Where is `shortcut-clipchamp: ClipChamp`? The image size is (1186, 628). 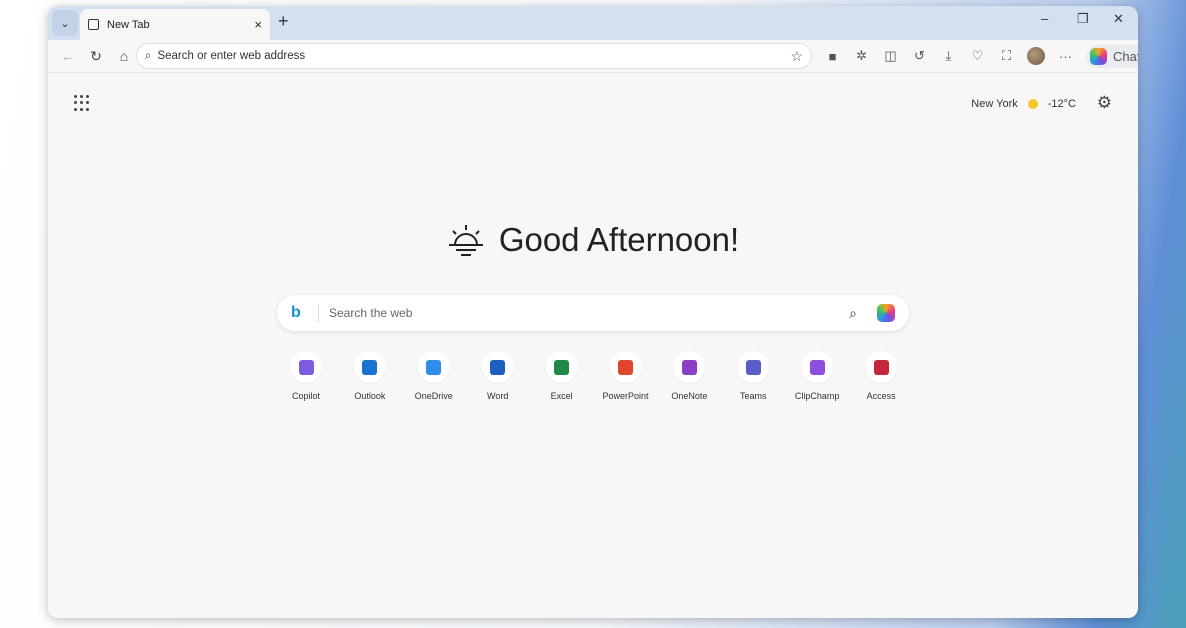
shortcut-clipchamp: ClipChamp is located at coordinates (817, 376).